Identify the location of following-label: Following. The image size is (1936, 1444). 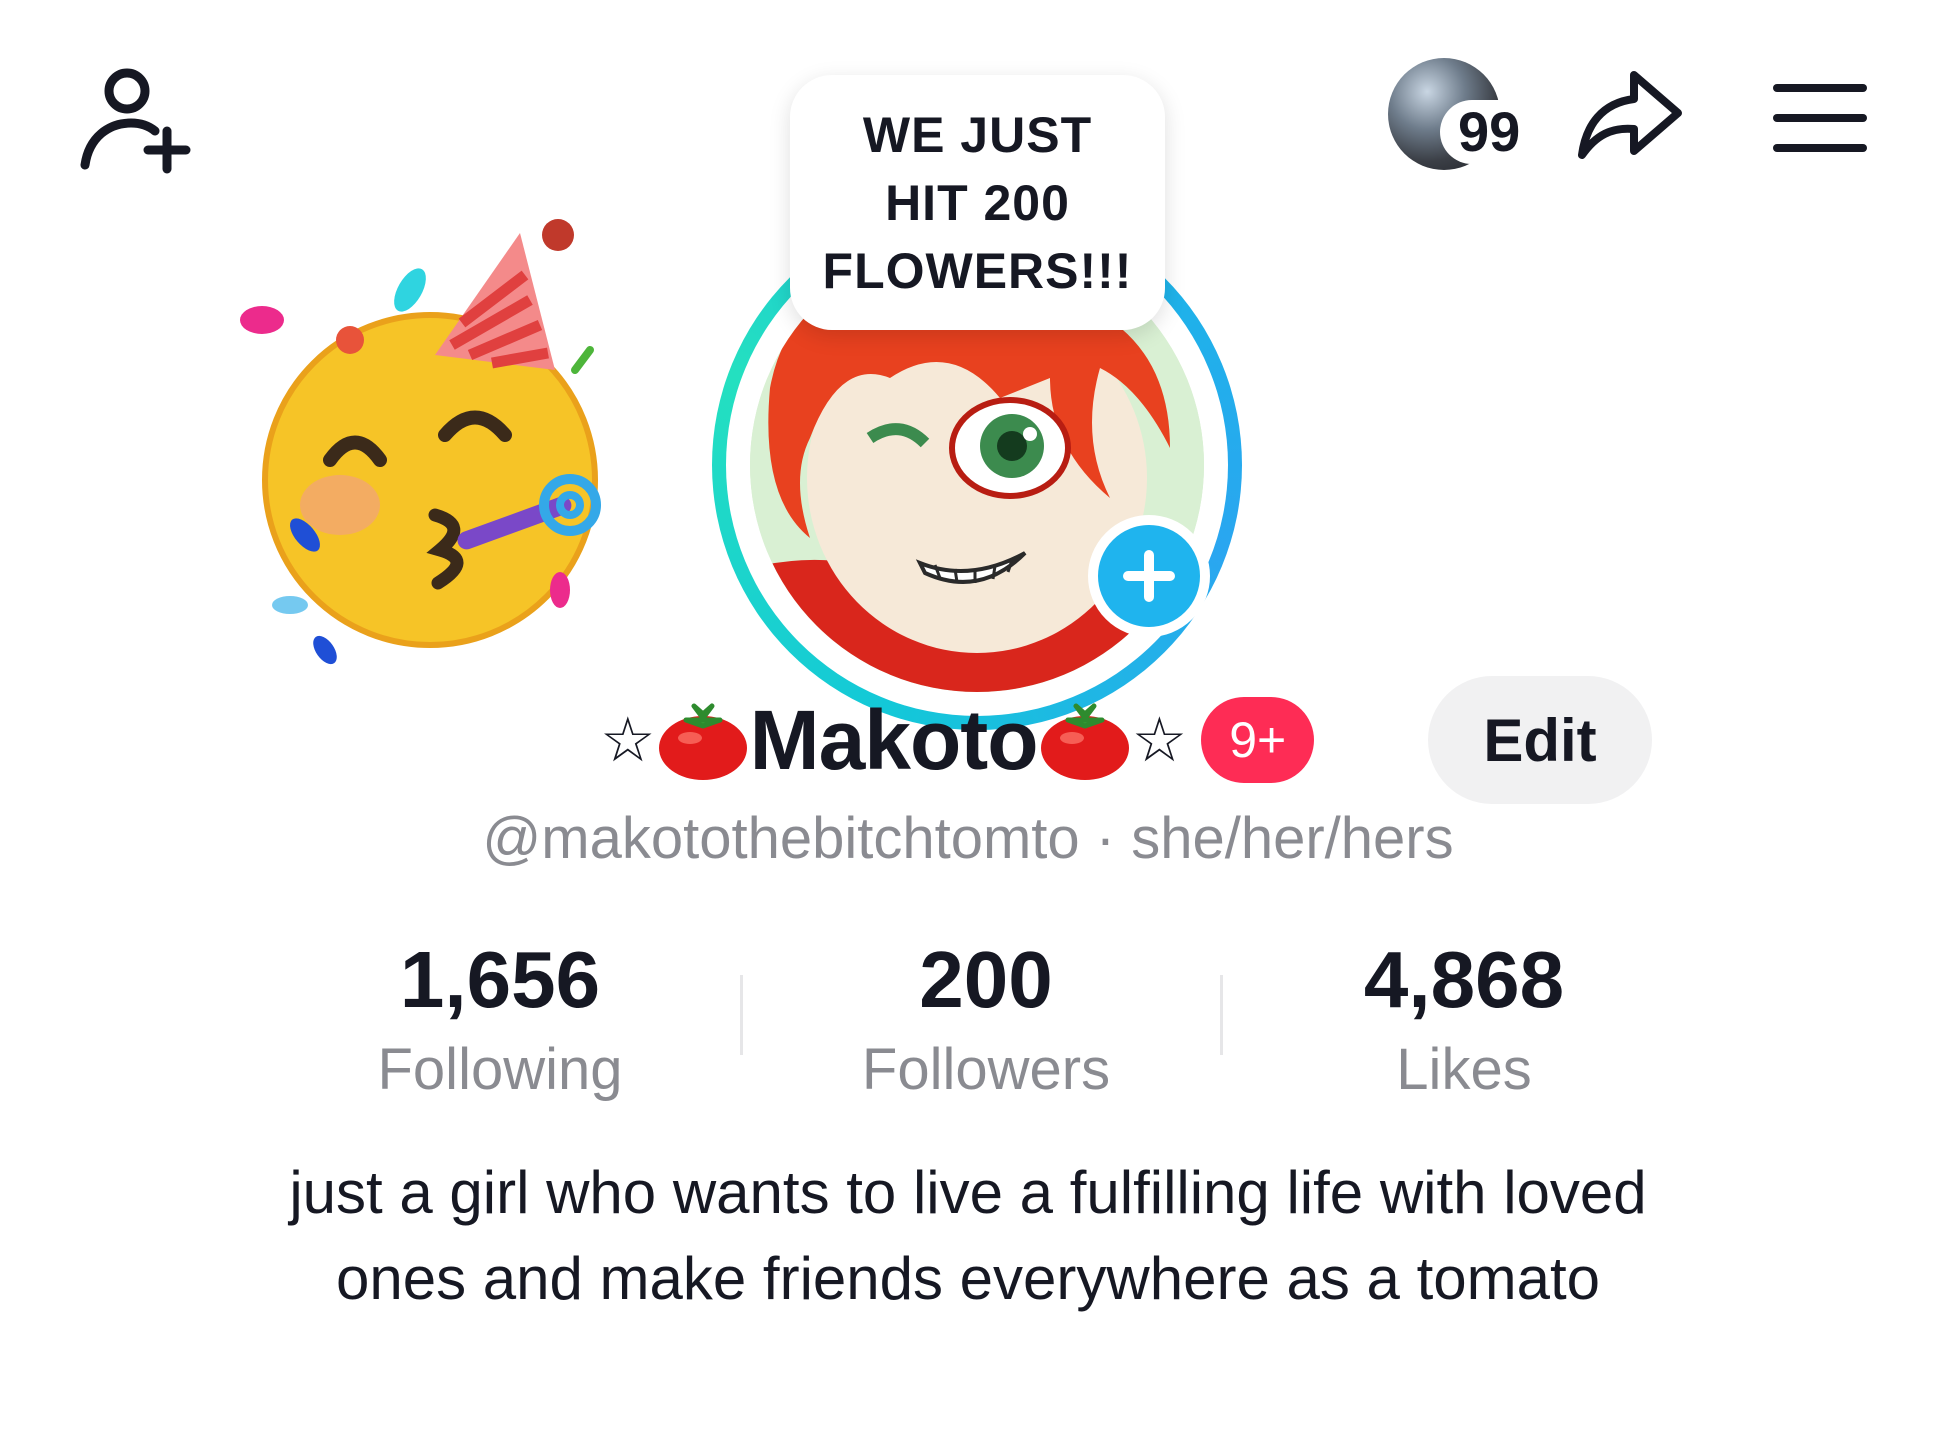
(500, 1069).